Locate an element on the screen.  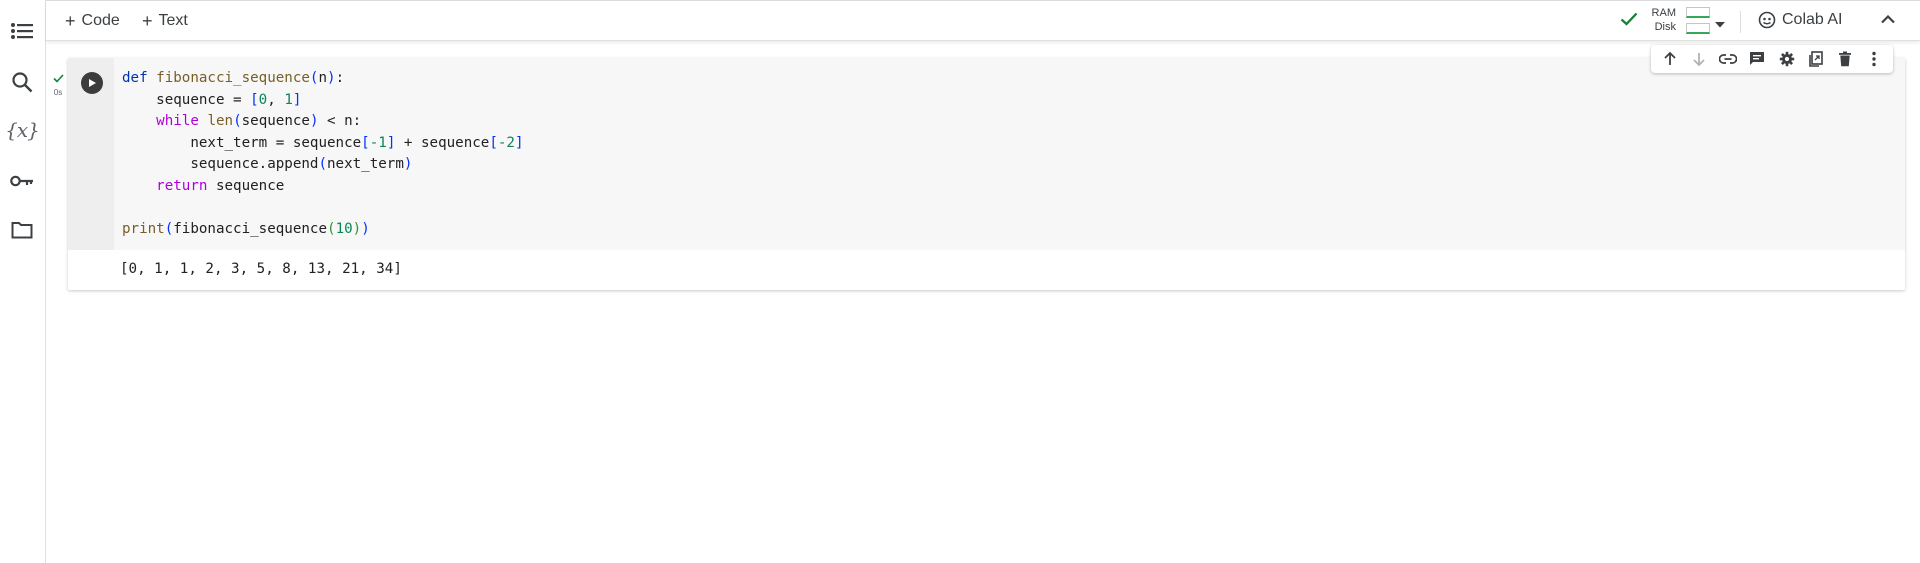
arrow-down-icon is located at coordinates (1699, 59).